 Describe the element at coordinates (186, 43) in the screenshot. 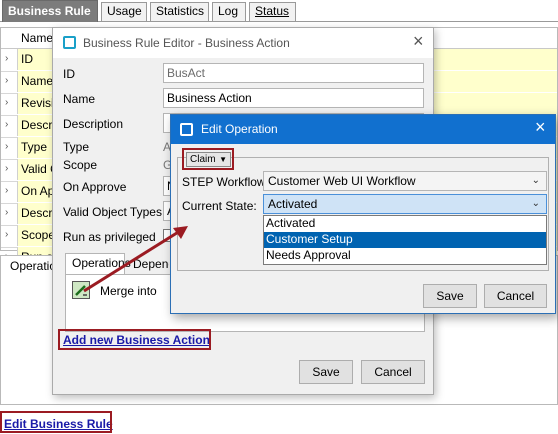

I see `editor-title: Business Rule Editor - Business Action` at that location.